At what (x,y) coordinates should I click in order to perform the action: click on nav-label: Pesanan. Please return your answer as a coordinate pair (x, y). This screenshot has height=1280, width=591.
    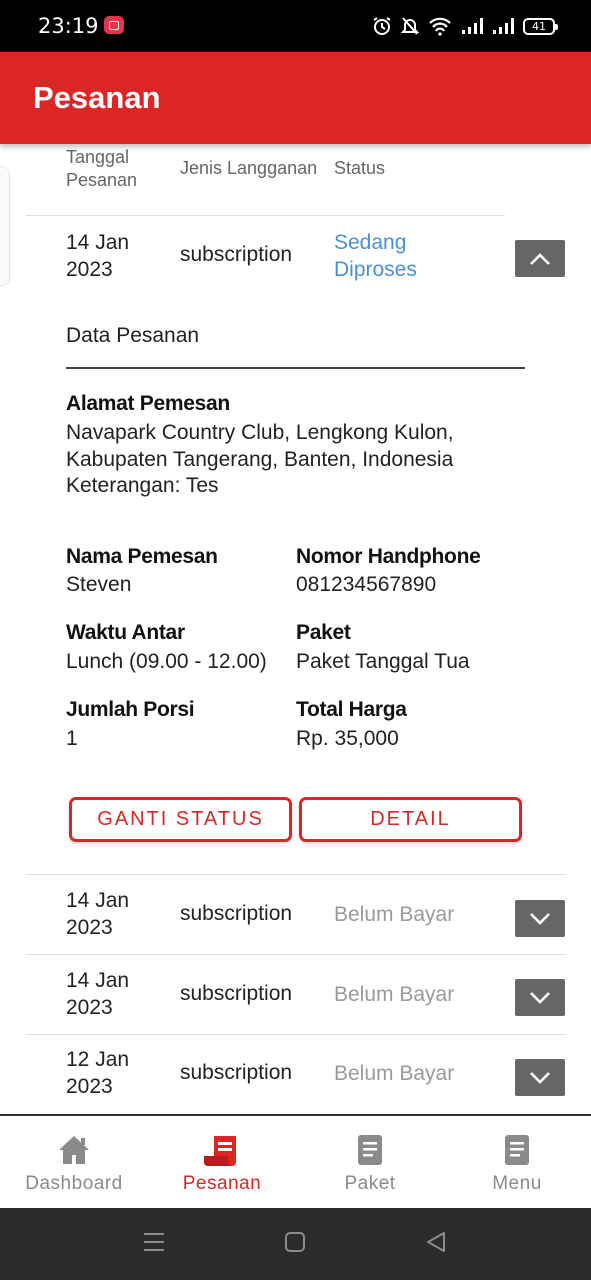
    Looking at the image, I should click on (222, 1183).